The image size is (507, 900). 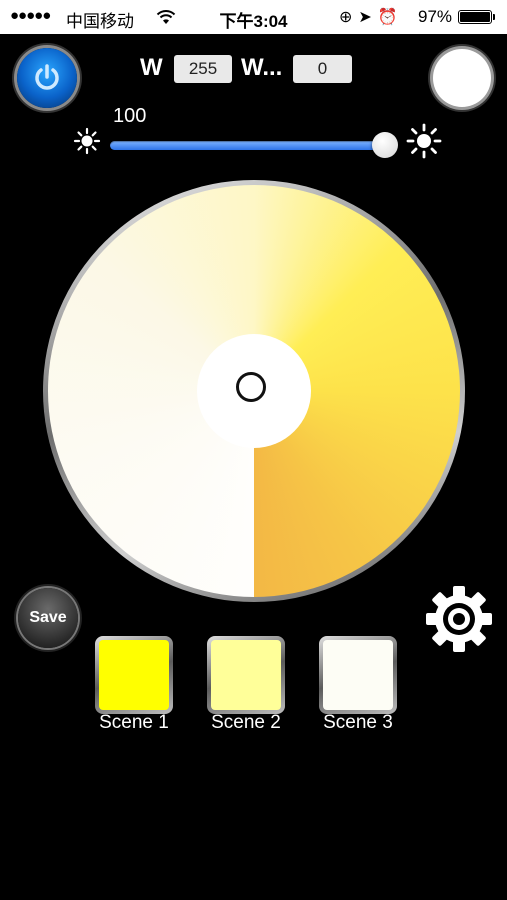 I want to click on scene-1-swatch, so click(x=134, y=675).